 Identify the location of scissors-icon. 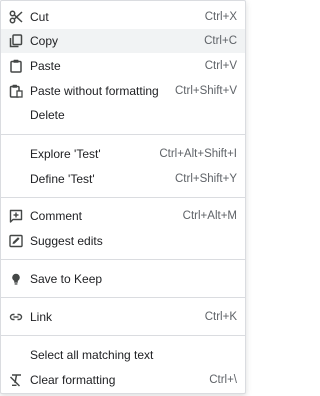
(16, 17).